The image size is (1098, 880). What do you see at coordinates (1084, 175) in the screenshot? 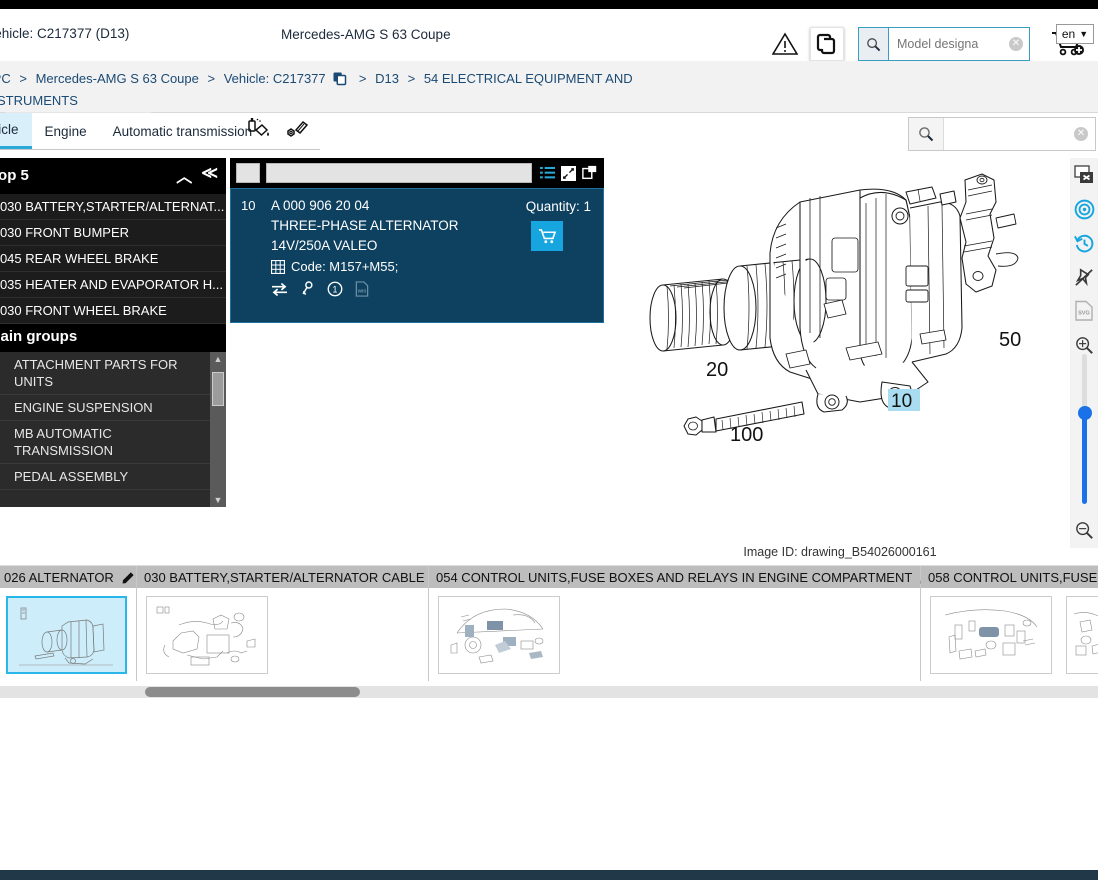
I see `close-window-icon` at bounding box center [1084, 175].